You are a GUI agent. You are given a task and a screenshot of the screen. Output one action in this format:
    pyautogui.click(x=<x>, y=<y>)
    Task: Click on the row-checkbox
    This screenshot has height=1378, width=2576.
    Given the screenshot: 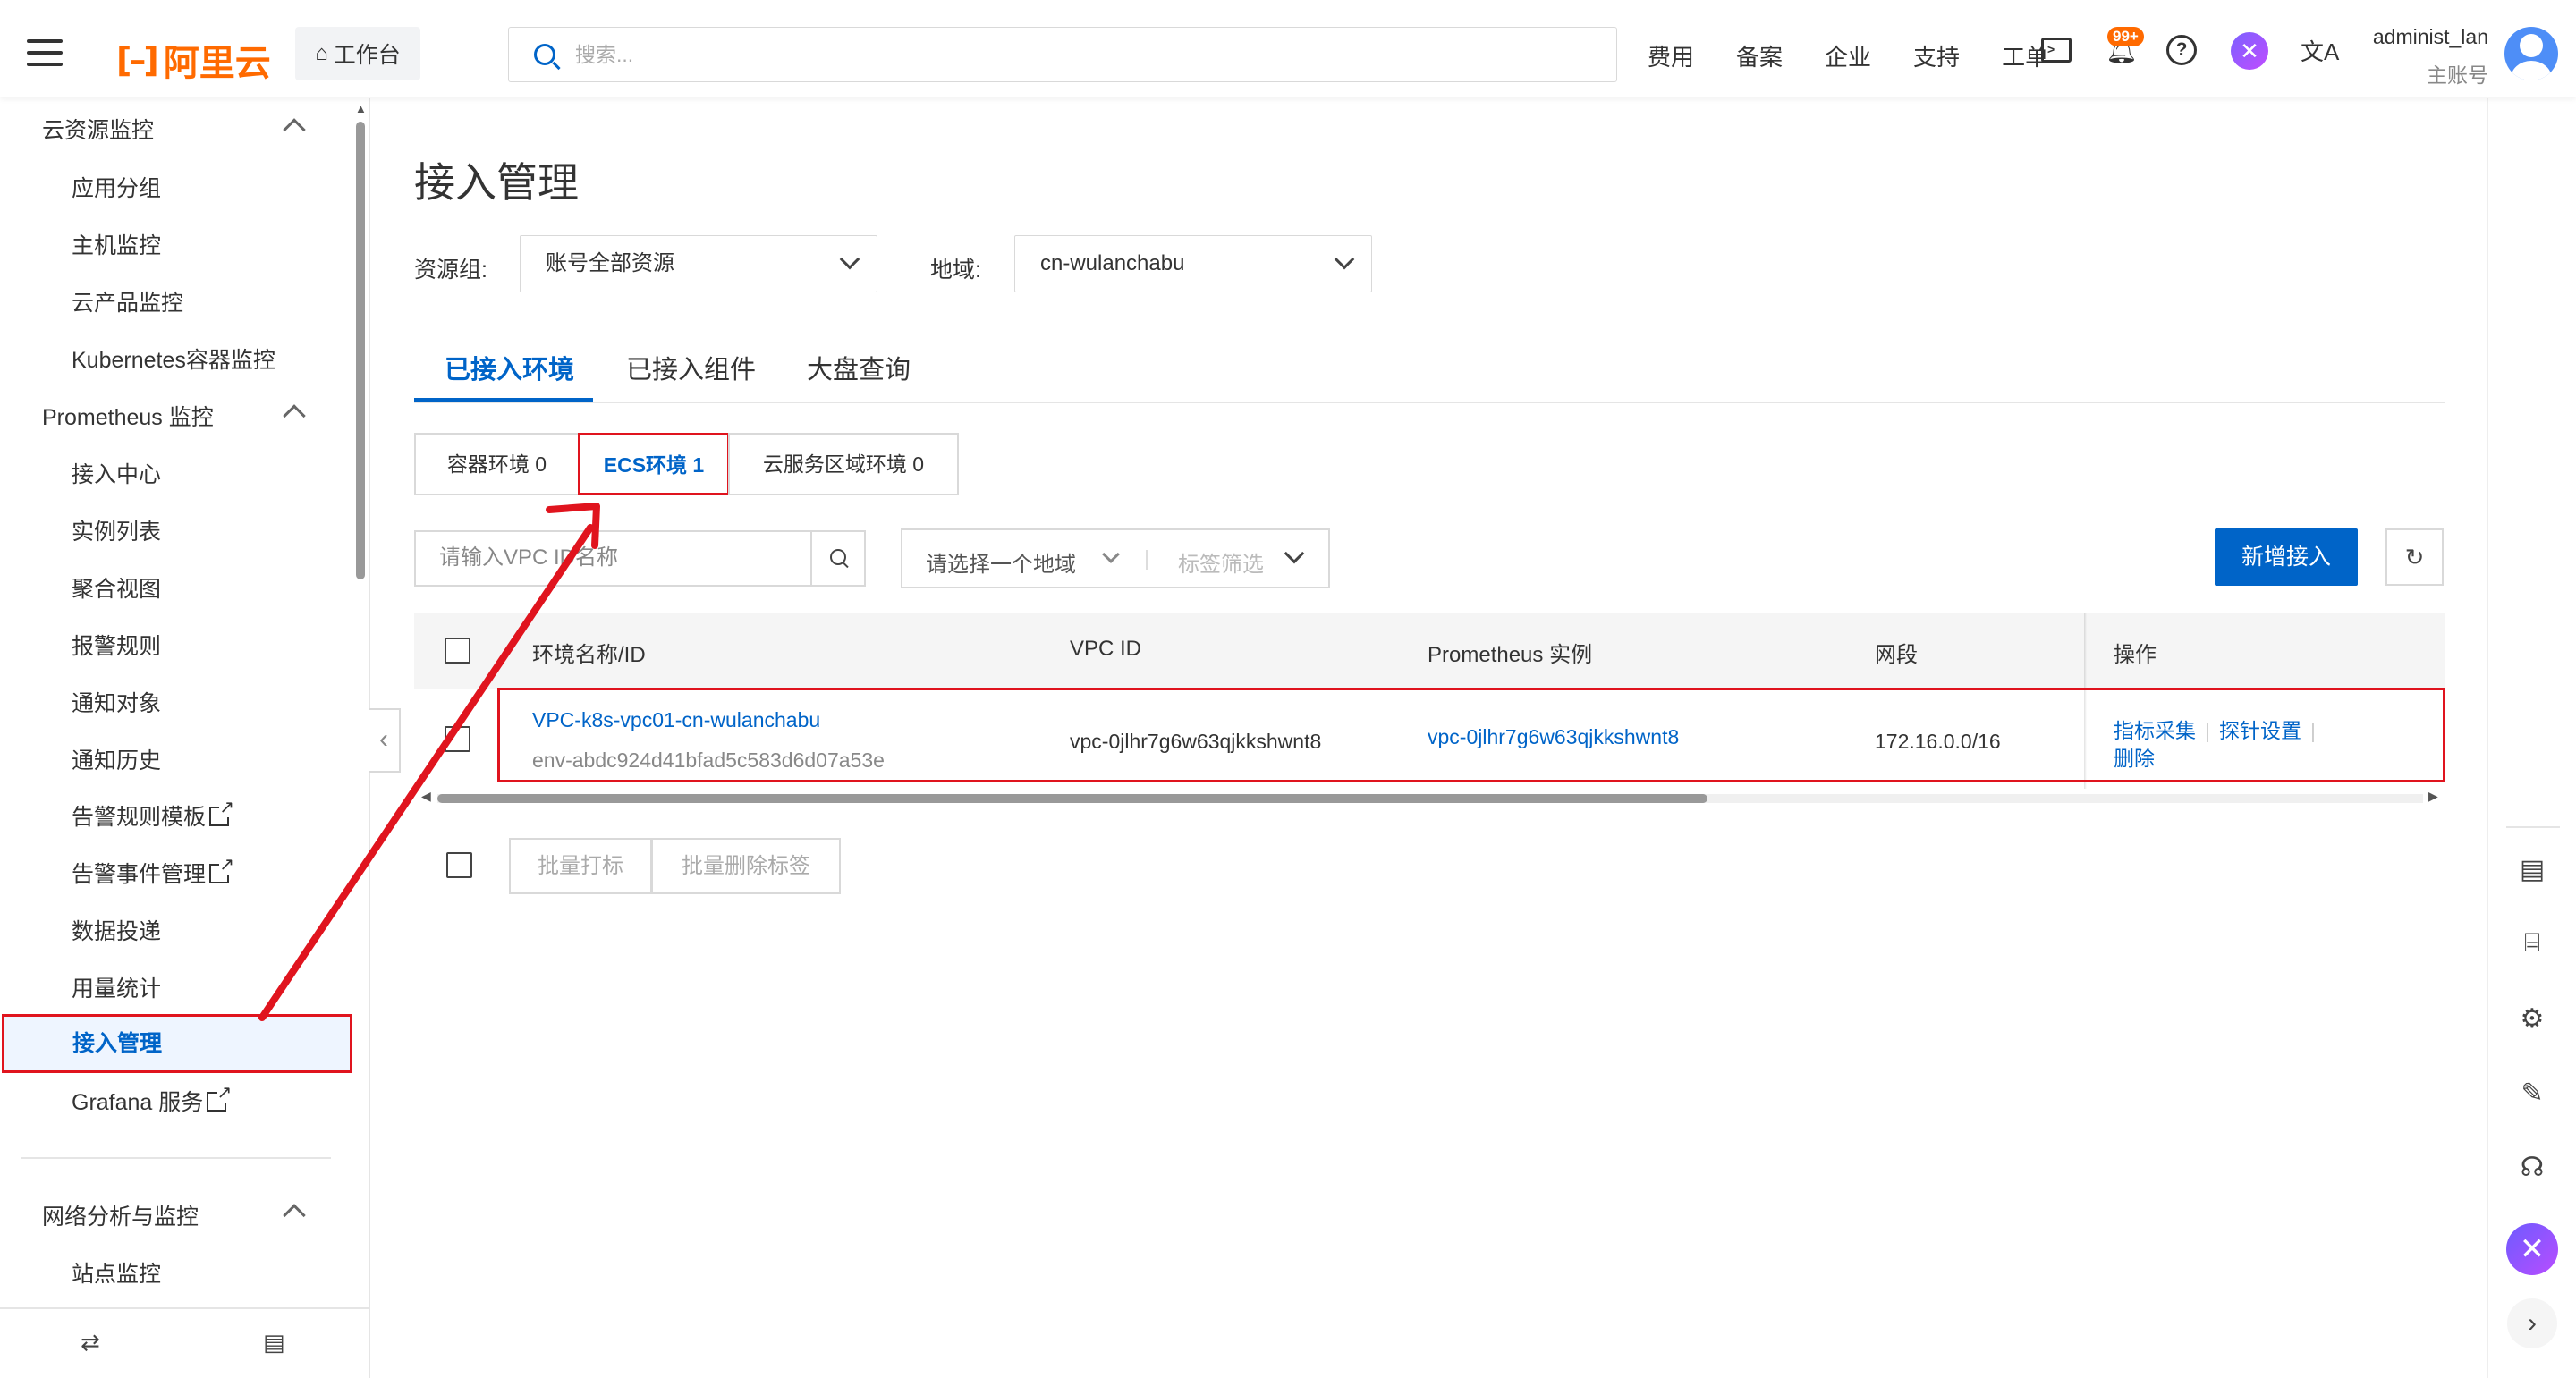 What is the action you would take?
    pyautogui.click(x=457, y=739)
    